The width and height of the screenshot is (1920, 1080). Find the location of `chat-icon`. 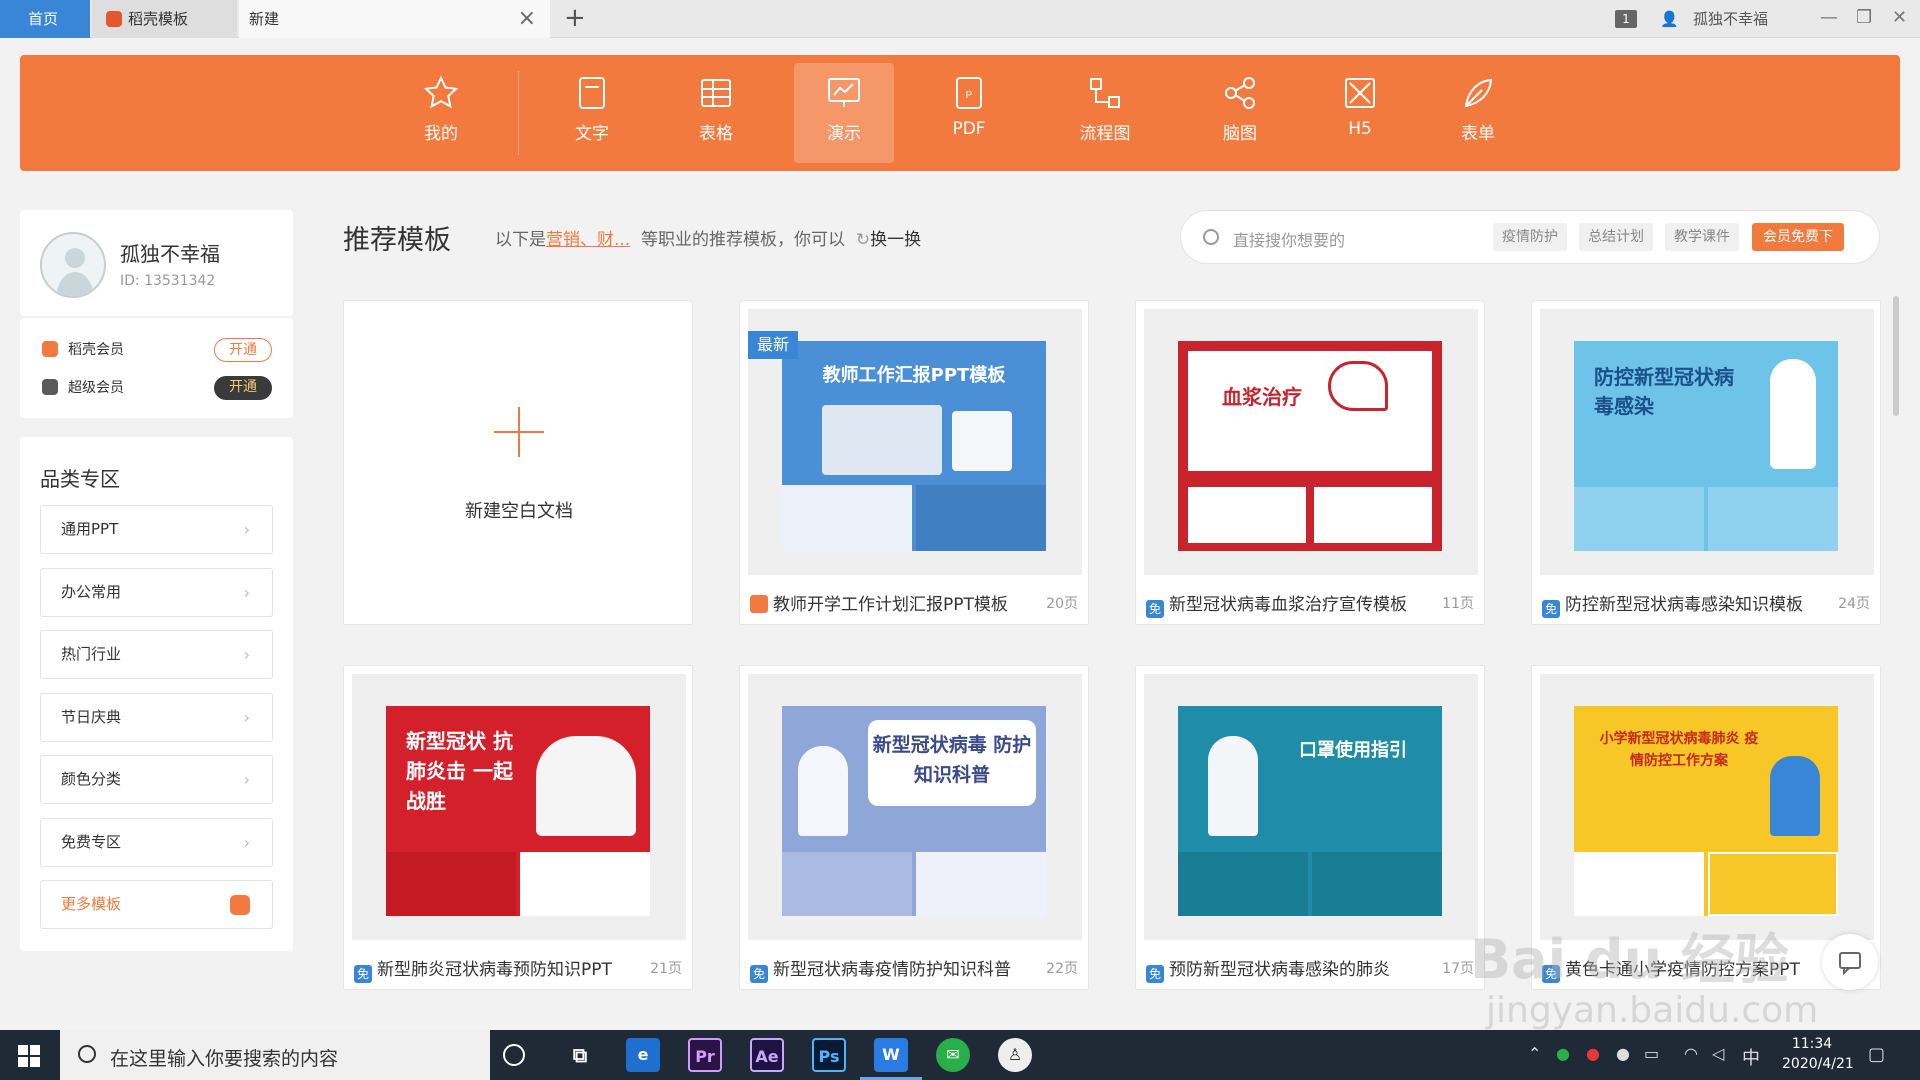

chat-icon is located at coordinates (1850, 964).